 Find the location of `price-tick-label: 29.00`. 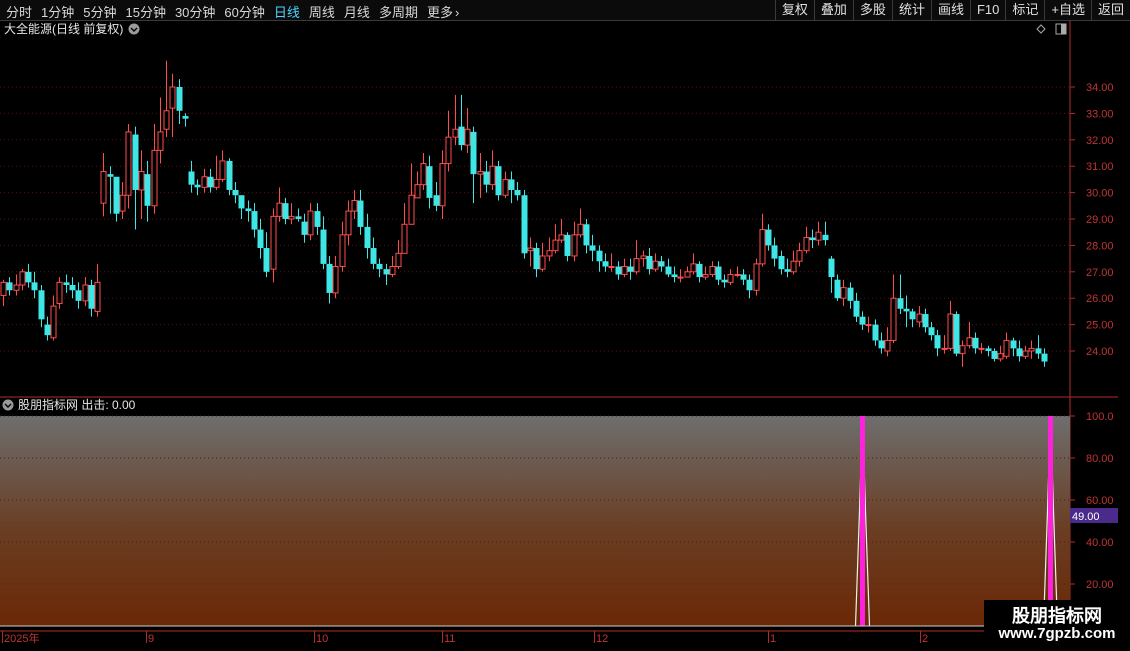

price-tick-label: 29.00 is located at coordinates (1100, 220).